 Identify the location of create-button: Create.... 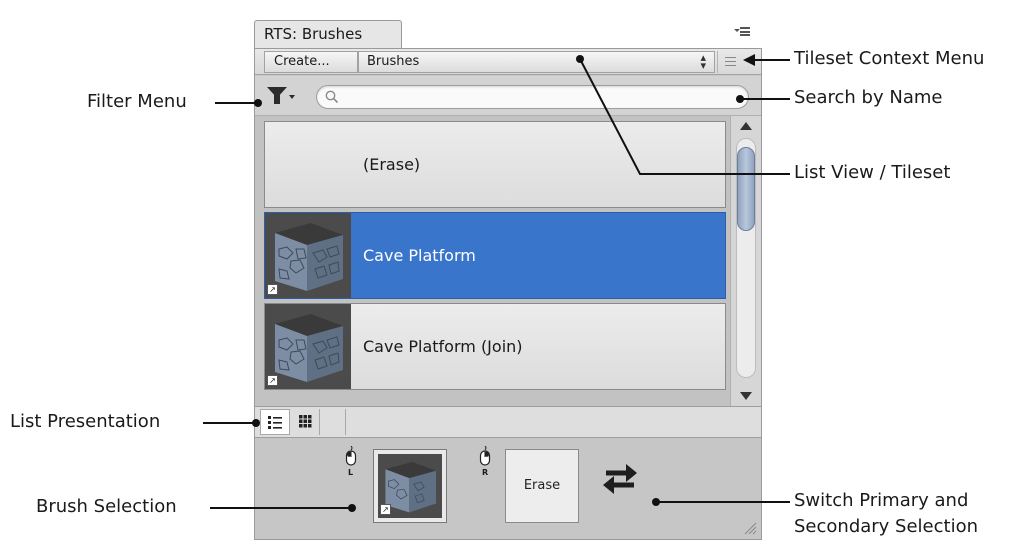
(311, 62).